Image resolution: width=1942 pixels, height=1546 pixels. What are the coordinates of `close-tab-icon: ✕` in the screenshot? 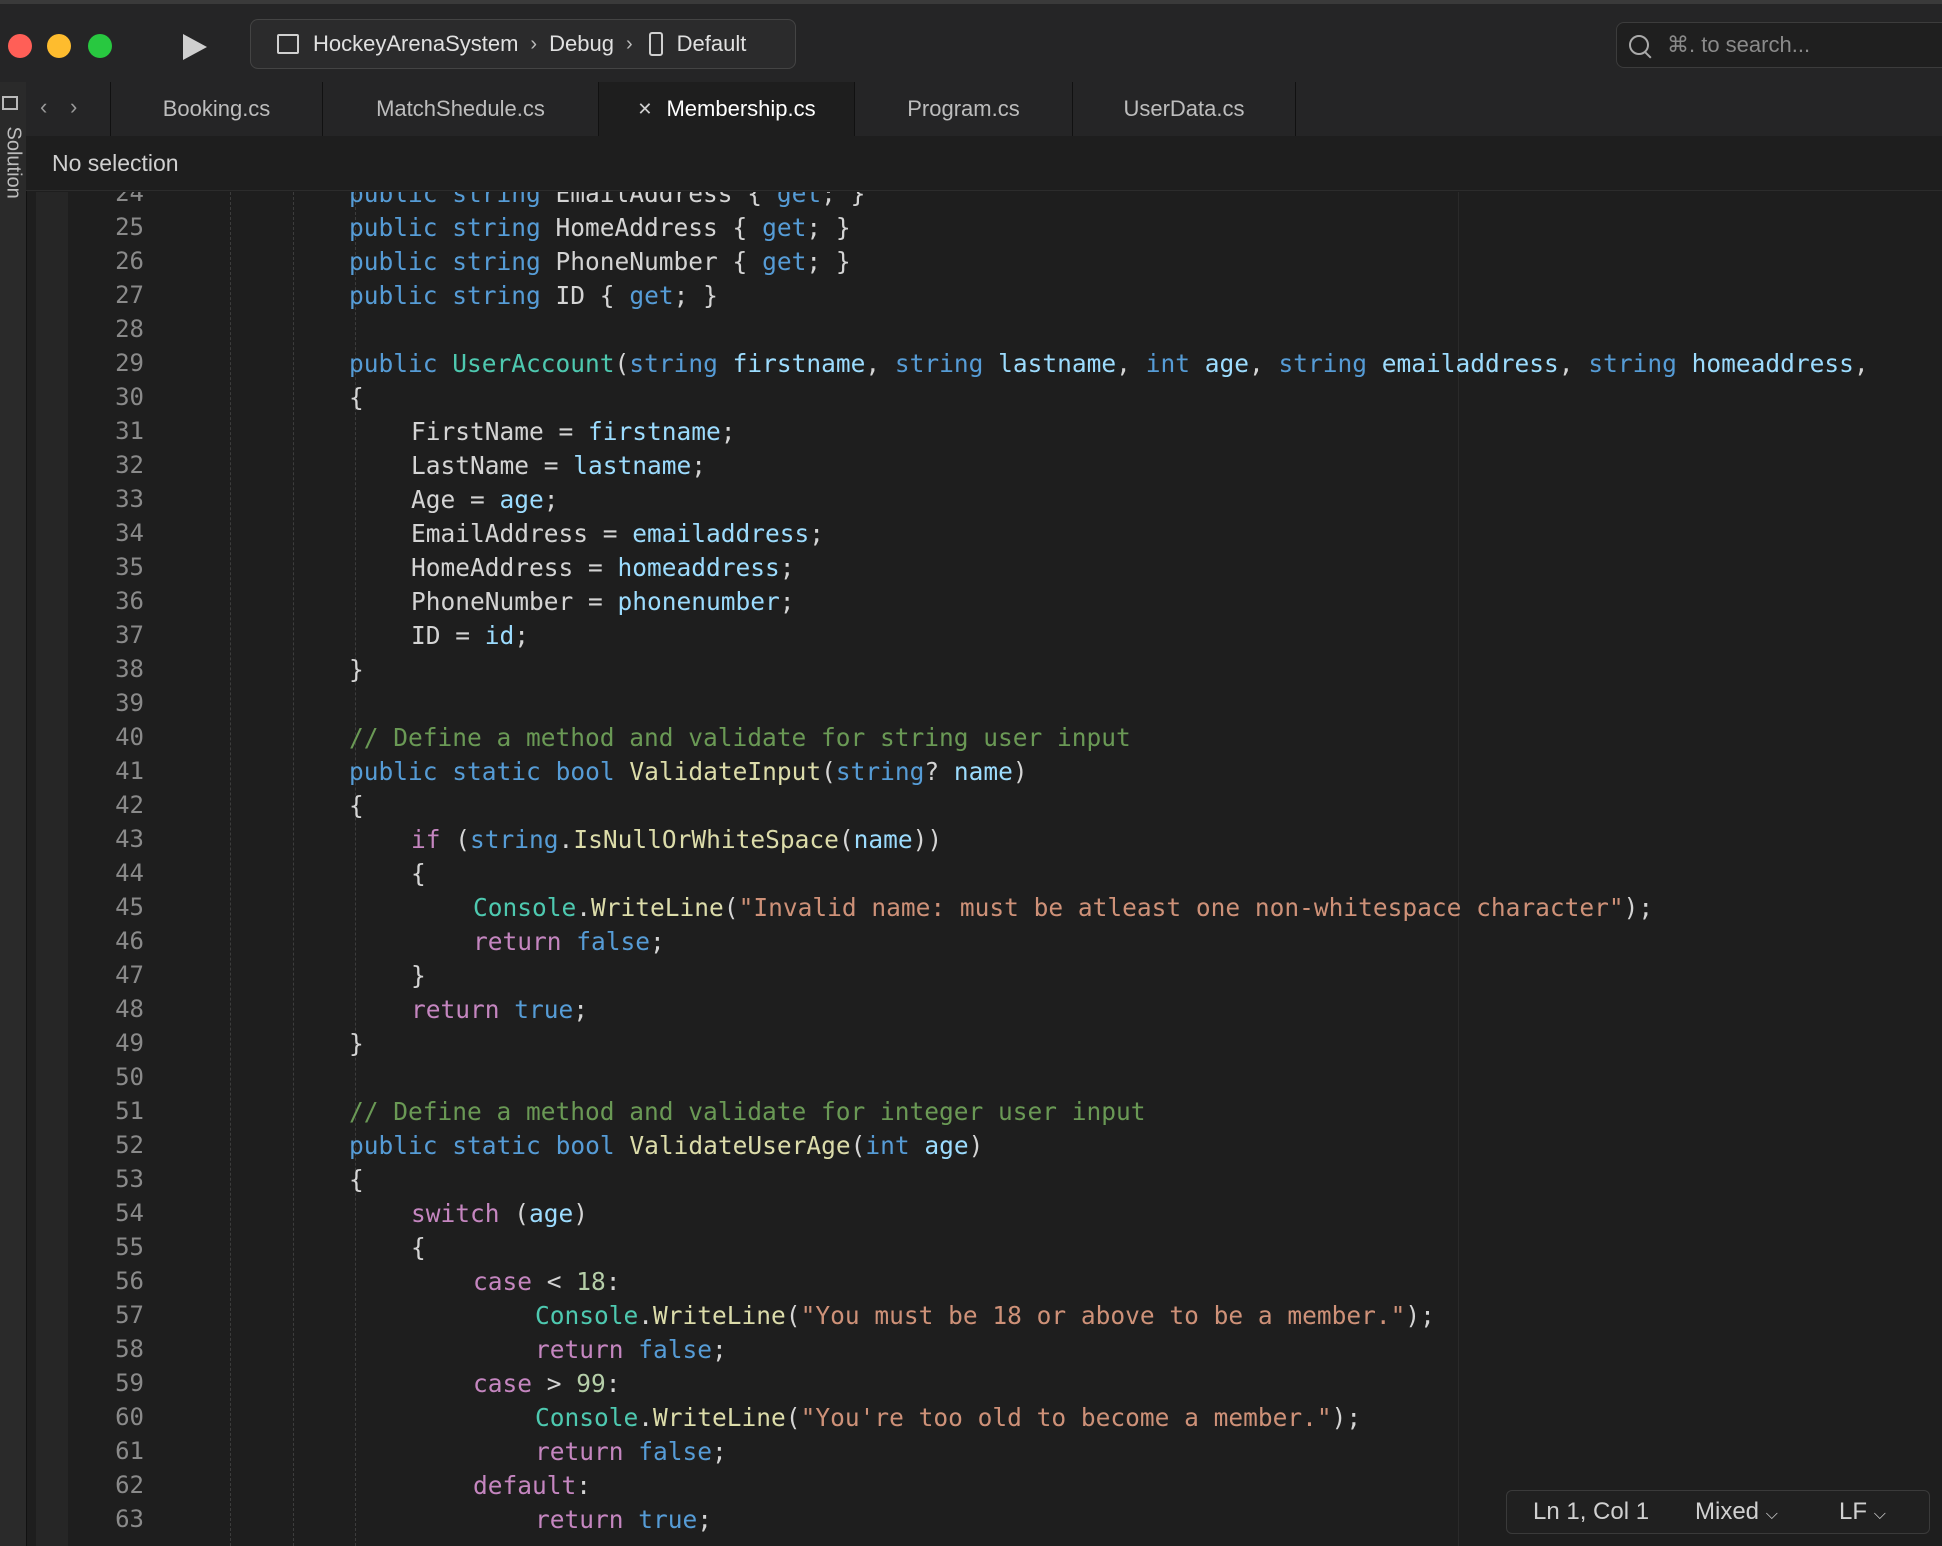 It's located at (644, 109).